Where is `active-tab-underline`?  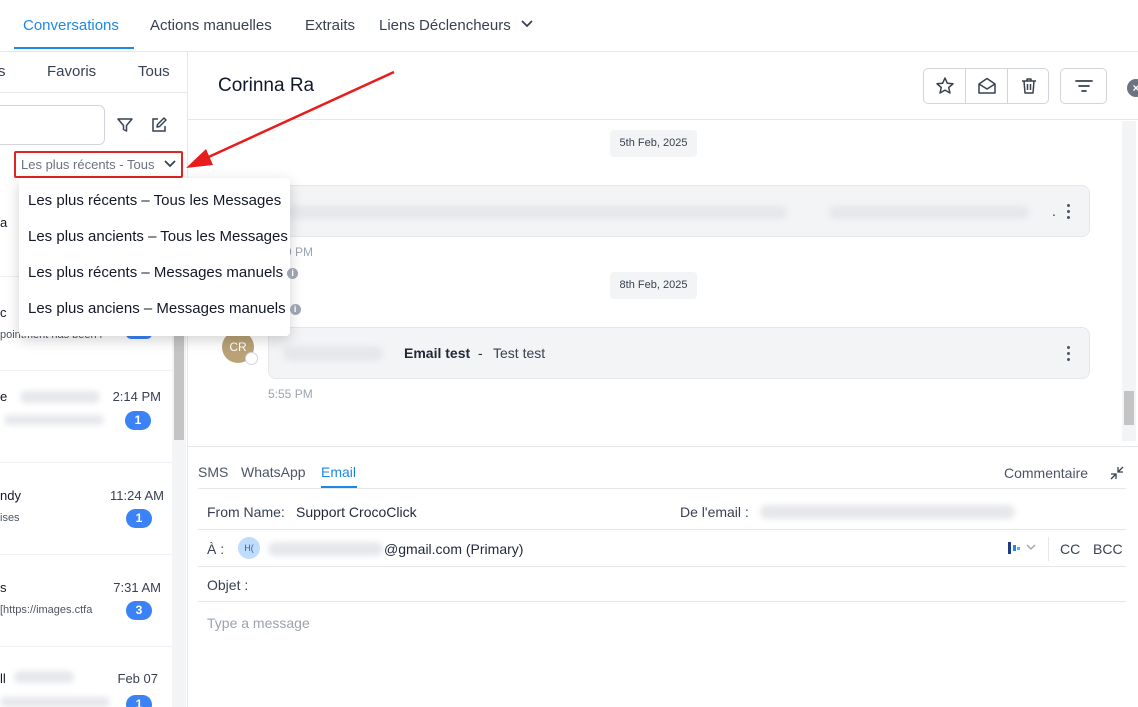 active-tab-underline is located at coordinates (74, 48).